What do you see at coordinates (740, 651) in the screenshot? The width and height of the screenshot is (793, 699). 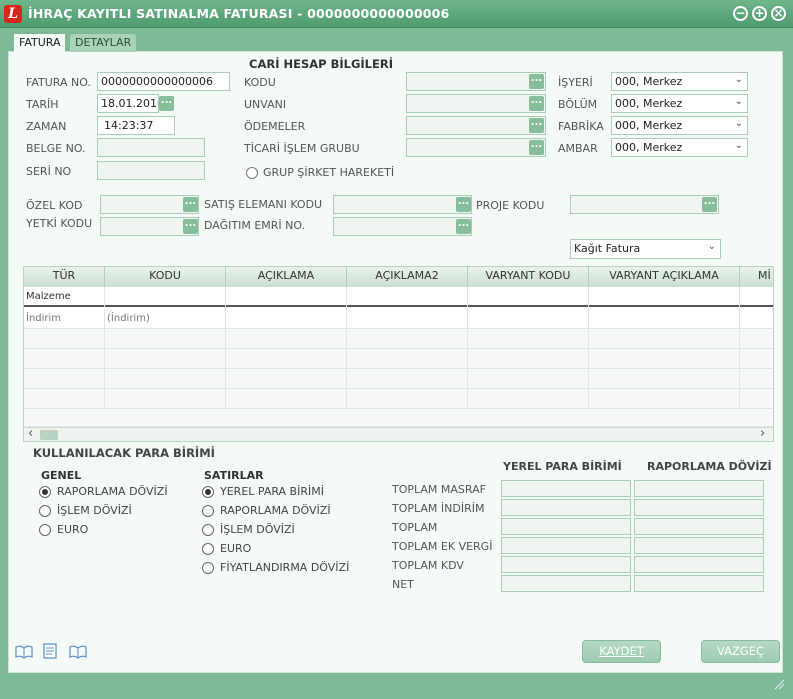 I see `cancel-button: VAZGEÇ` at bounding box center [740, 651].